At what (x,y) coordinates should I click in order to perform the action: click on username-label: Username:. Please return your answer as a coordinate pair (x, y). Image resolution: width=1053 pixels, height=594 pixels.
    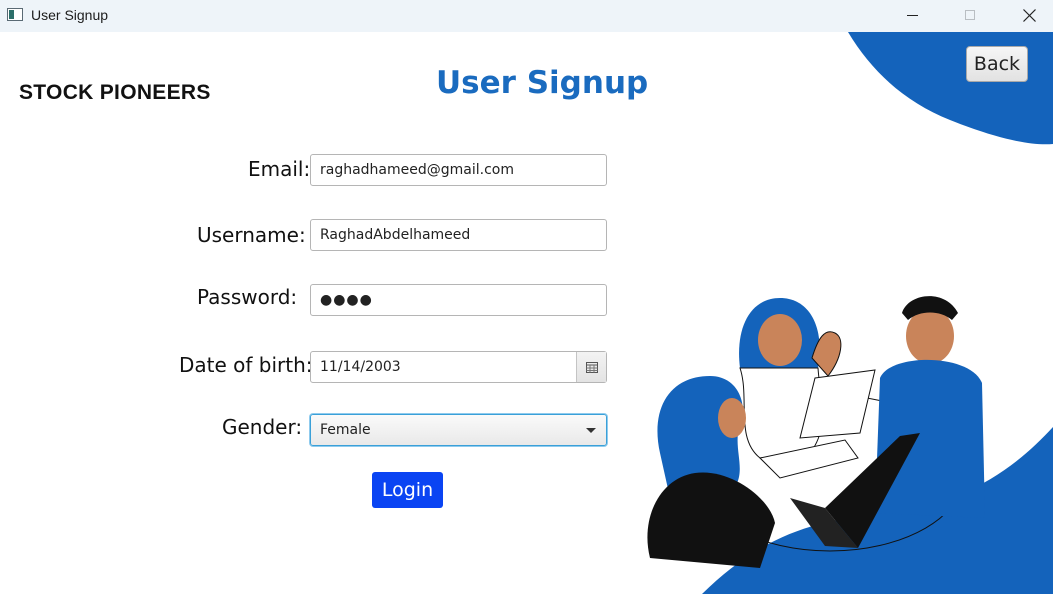
    Looking at the image, I should click on (251, 235).